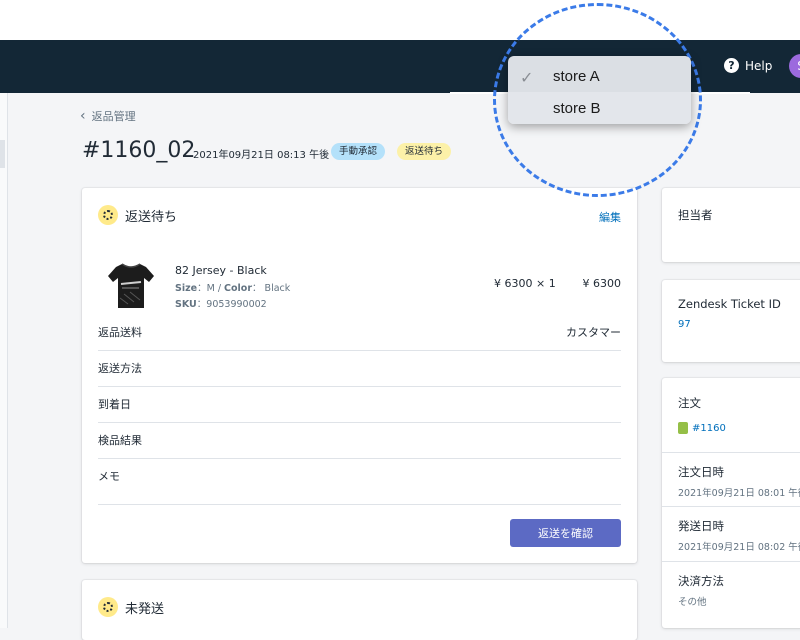 Image resolution: width=800 pixels, height=640 pixels. What do you see at coordinates (221, 304) in the screenshot?
I see `product-sku: SKU：9053990002` at bounding box center [221, 304].